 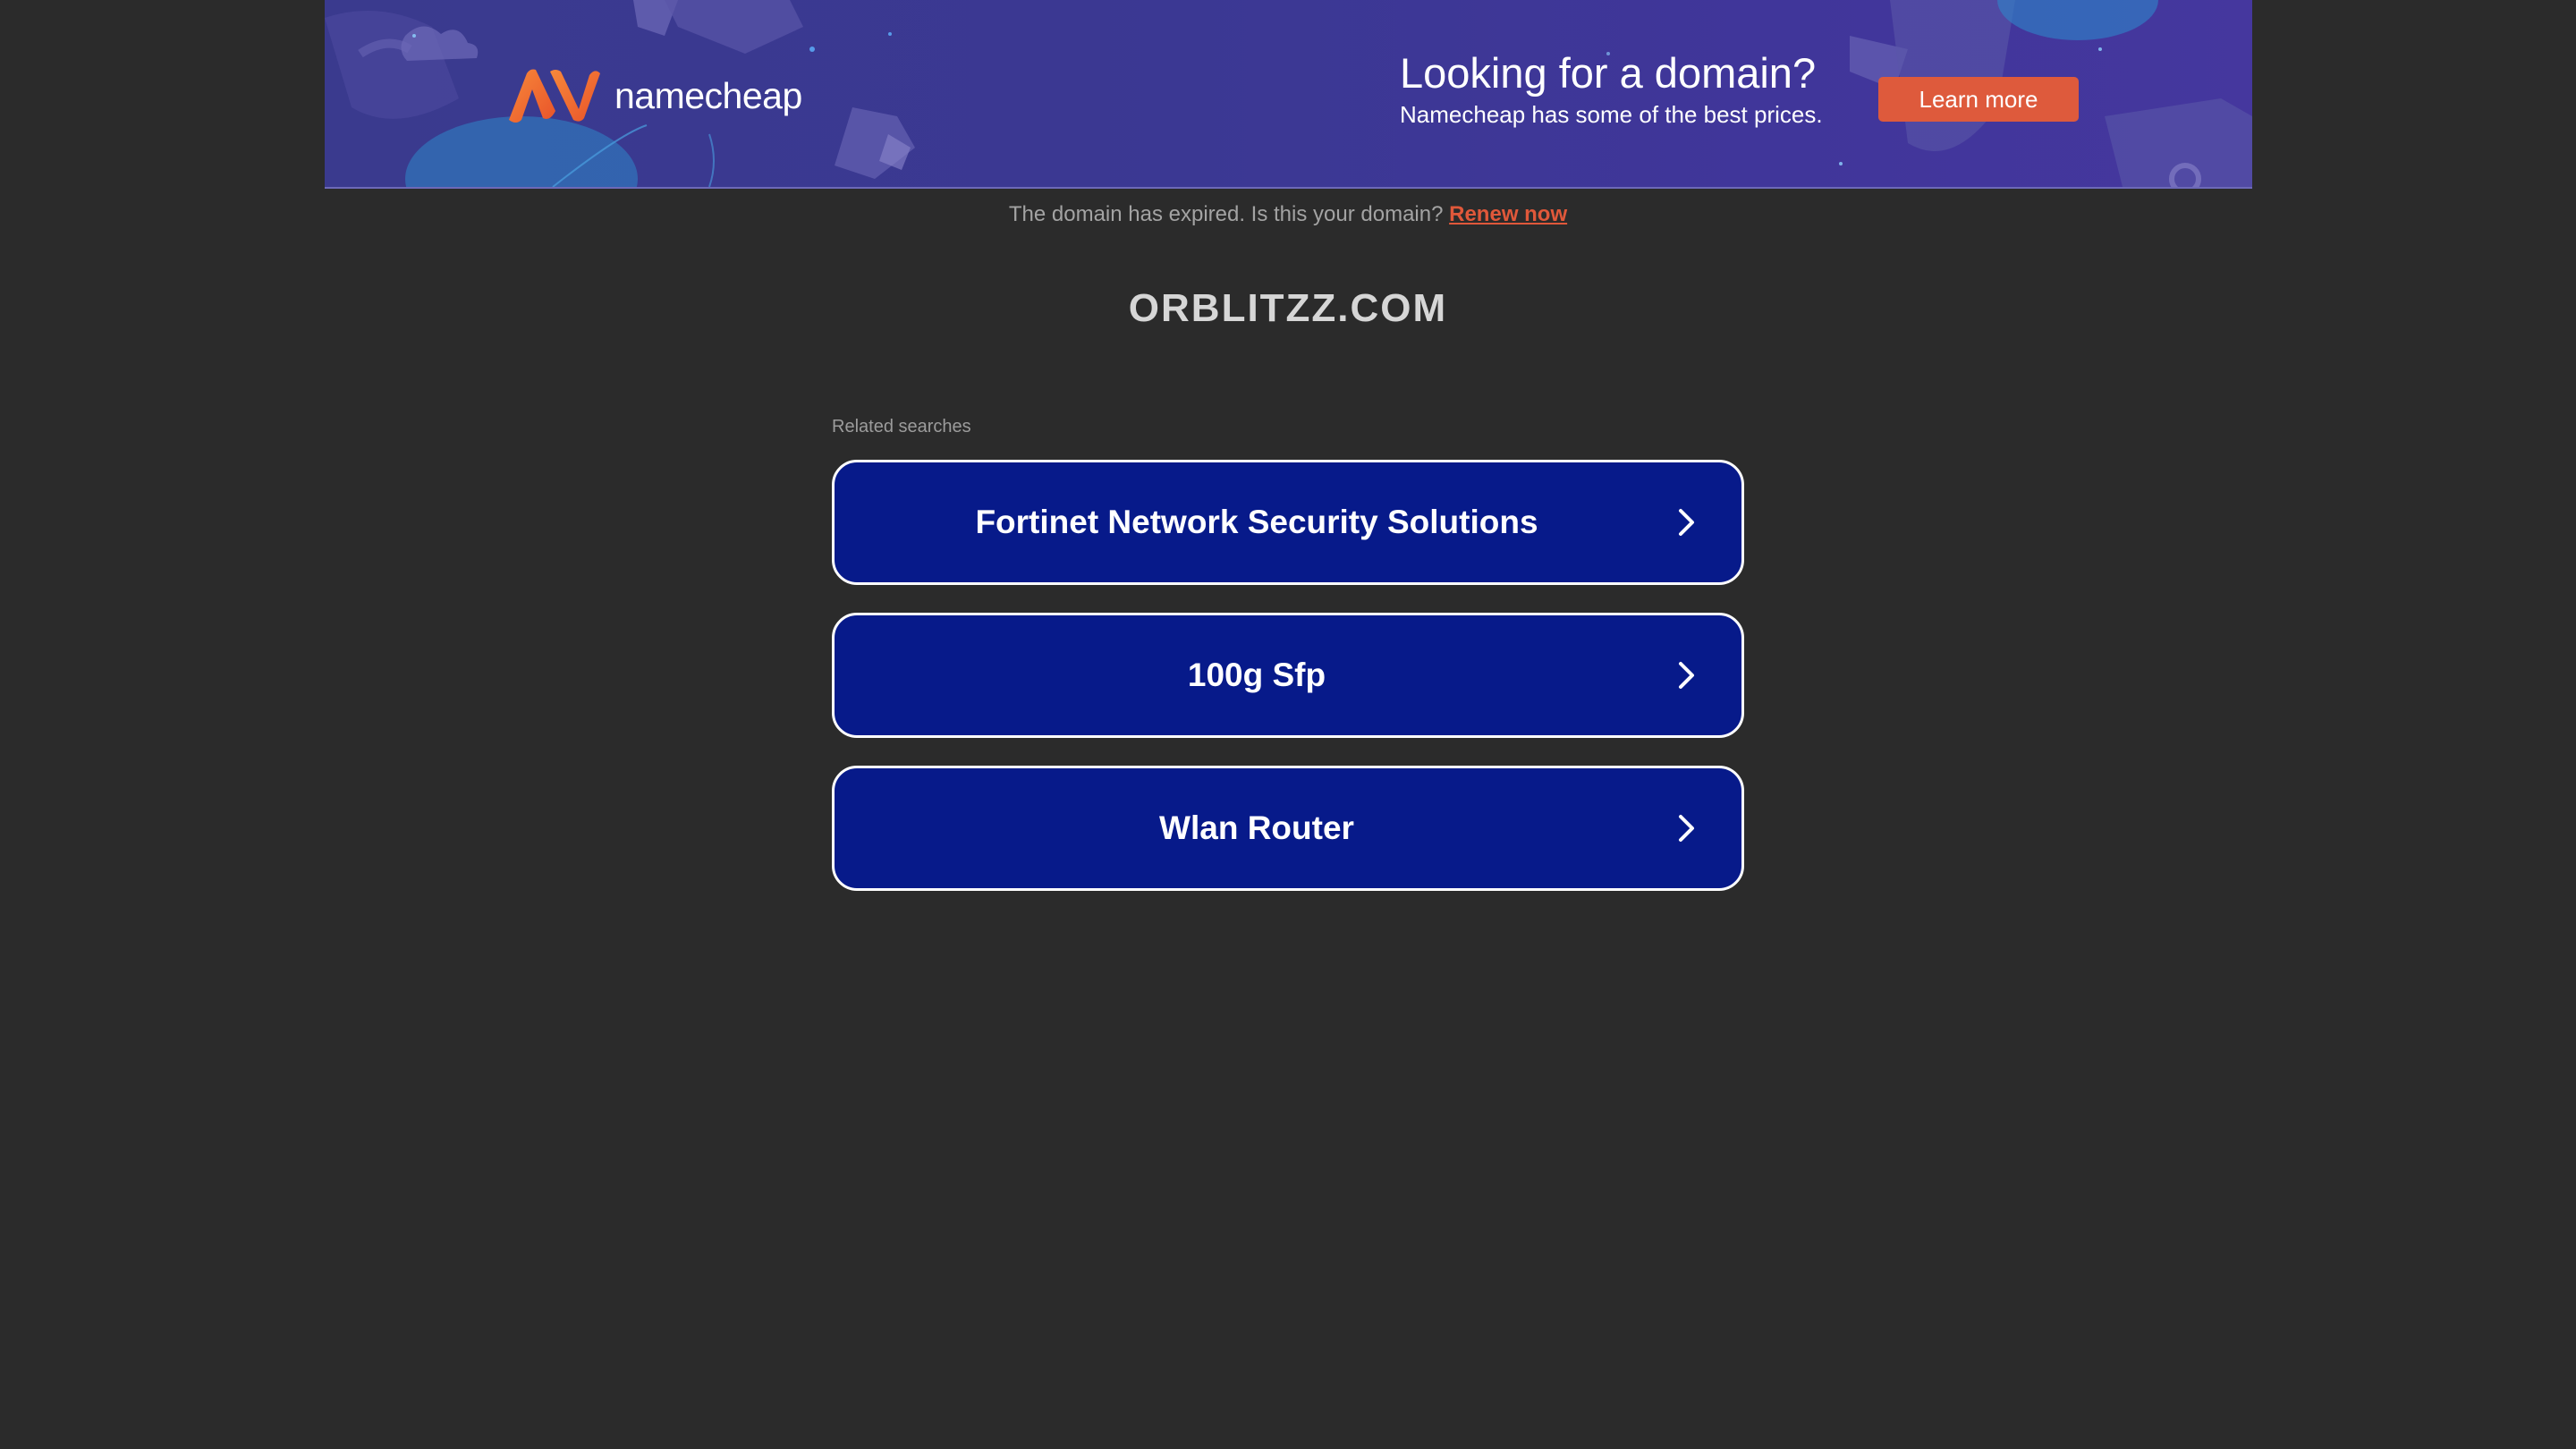 I want to click on promo-headline: Looking for a domain?, so click(x=1608, y=73).